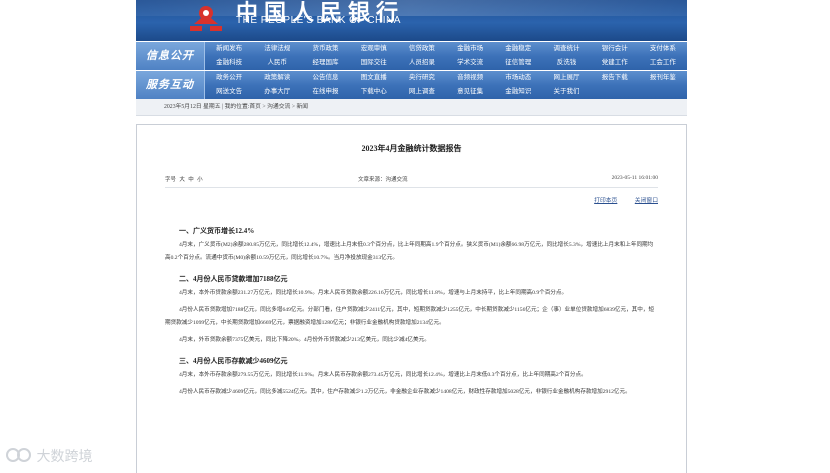 The height and width of the screenshot is (473, 830). I want to click on watermark: 大数跨境, so click(49, 456).